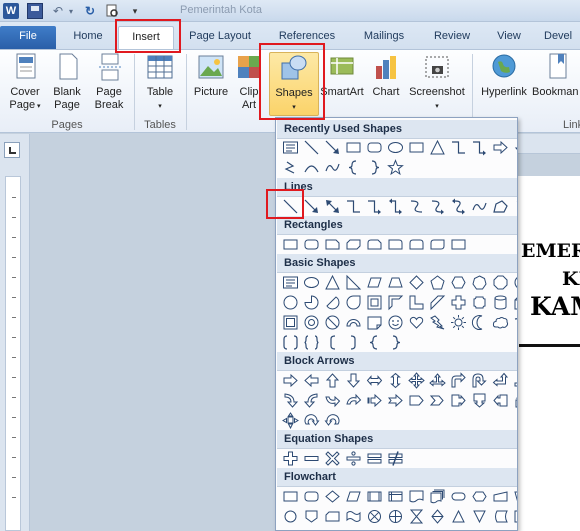  I want to click on blank-page-button: Blank Page, so click(67, 84).